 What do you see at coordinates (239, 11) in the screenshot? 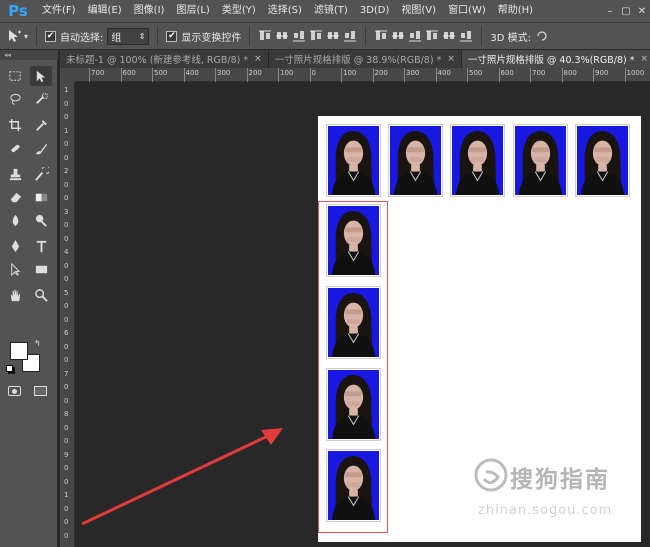
I see `menu-item: 类型(Y)` at bounding box center [239, 11].